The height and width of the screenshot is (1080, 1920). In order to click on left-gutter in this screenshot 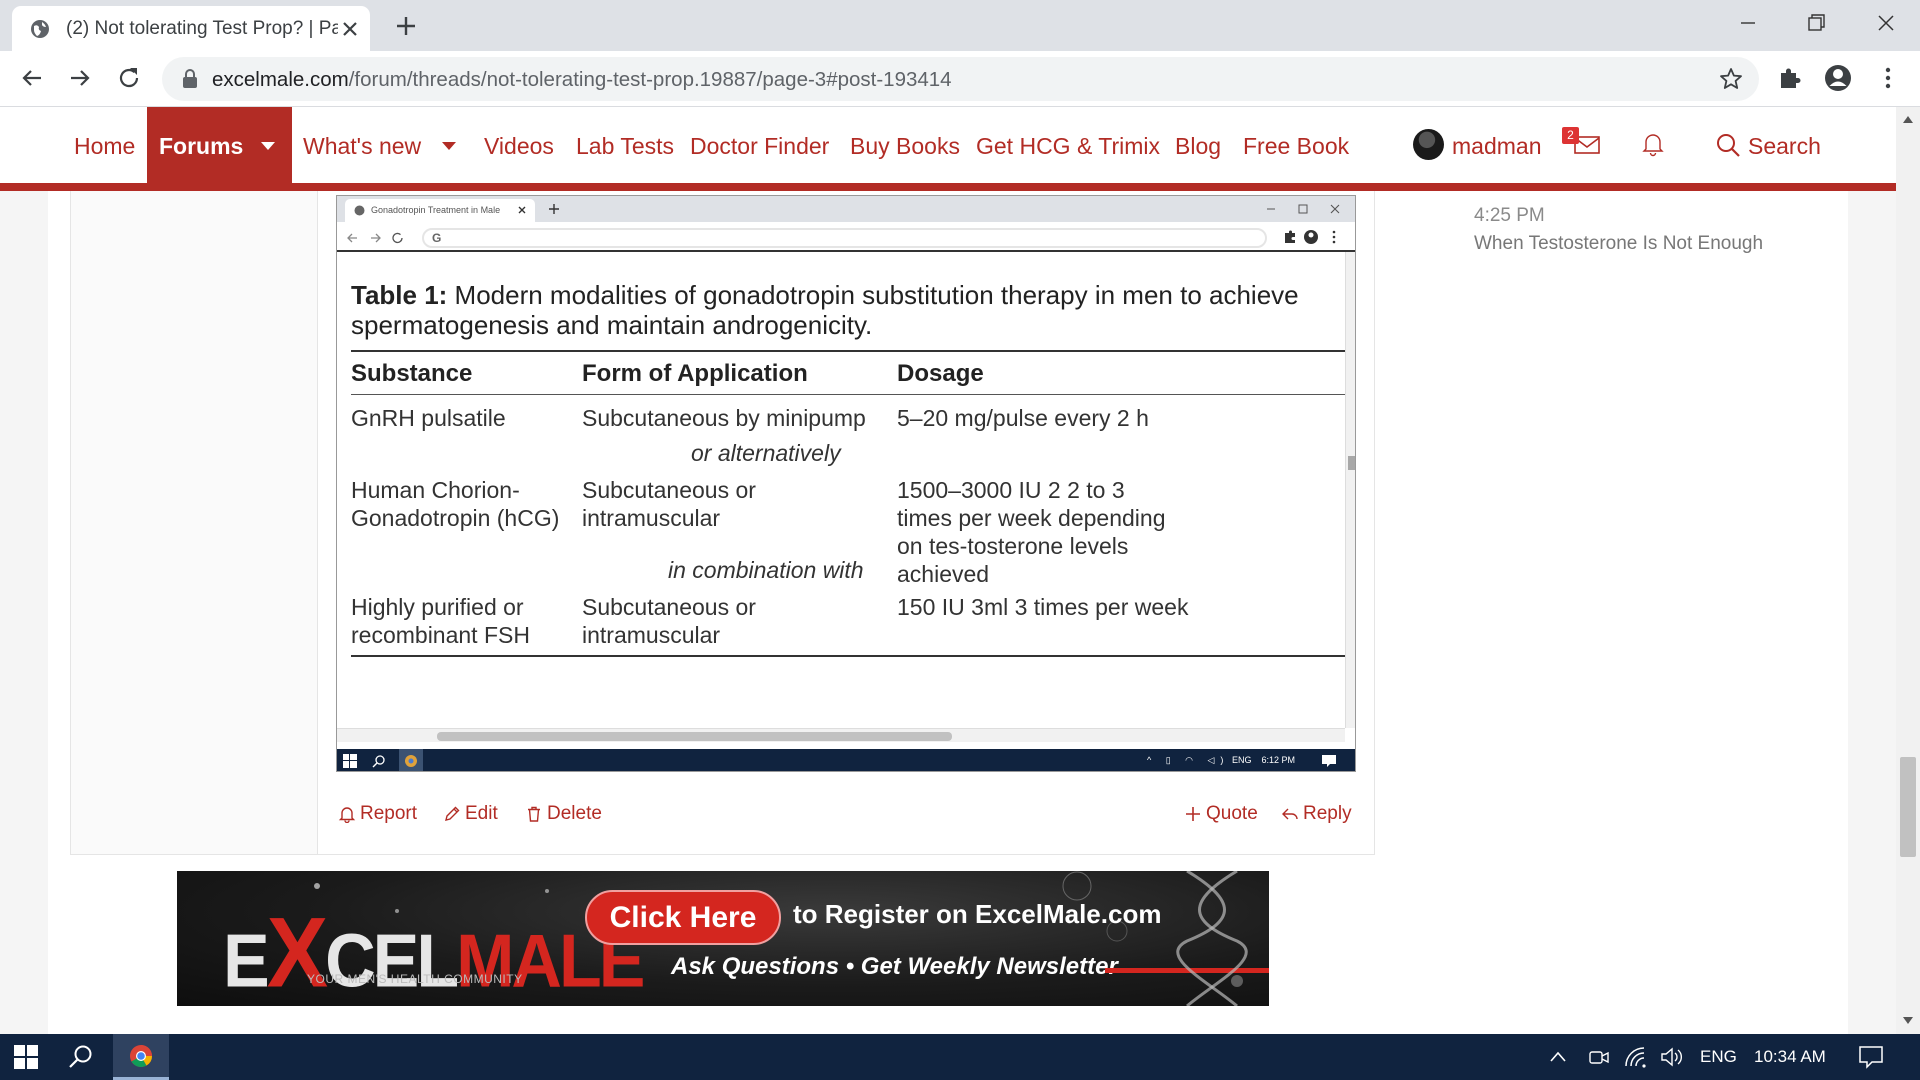, I will do `click(24, 612)`.